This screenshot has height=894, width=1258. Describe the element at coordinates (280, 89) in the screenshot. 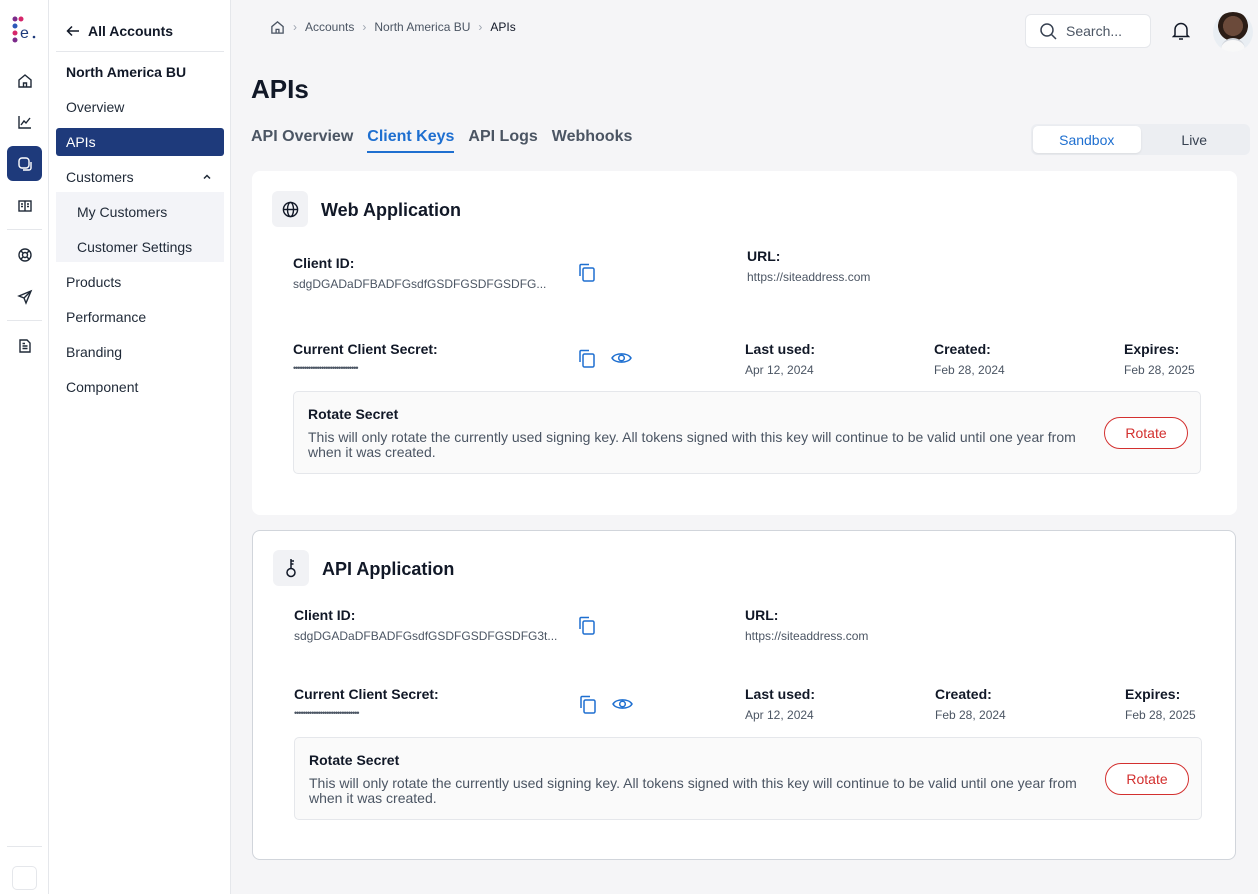

I see `page-title: APIs` at that location.